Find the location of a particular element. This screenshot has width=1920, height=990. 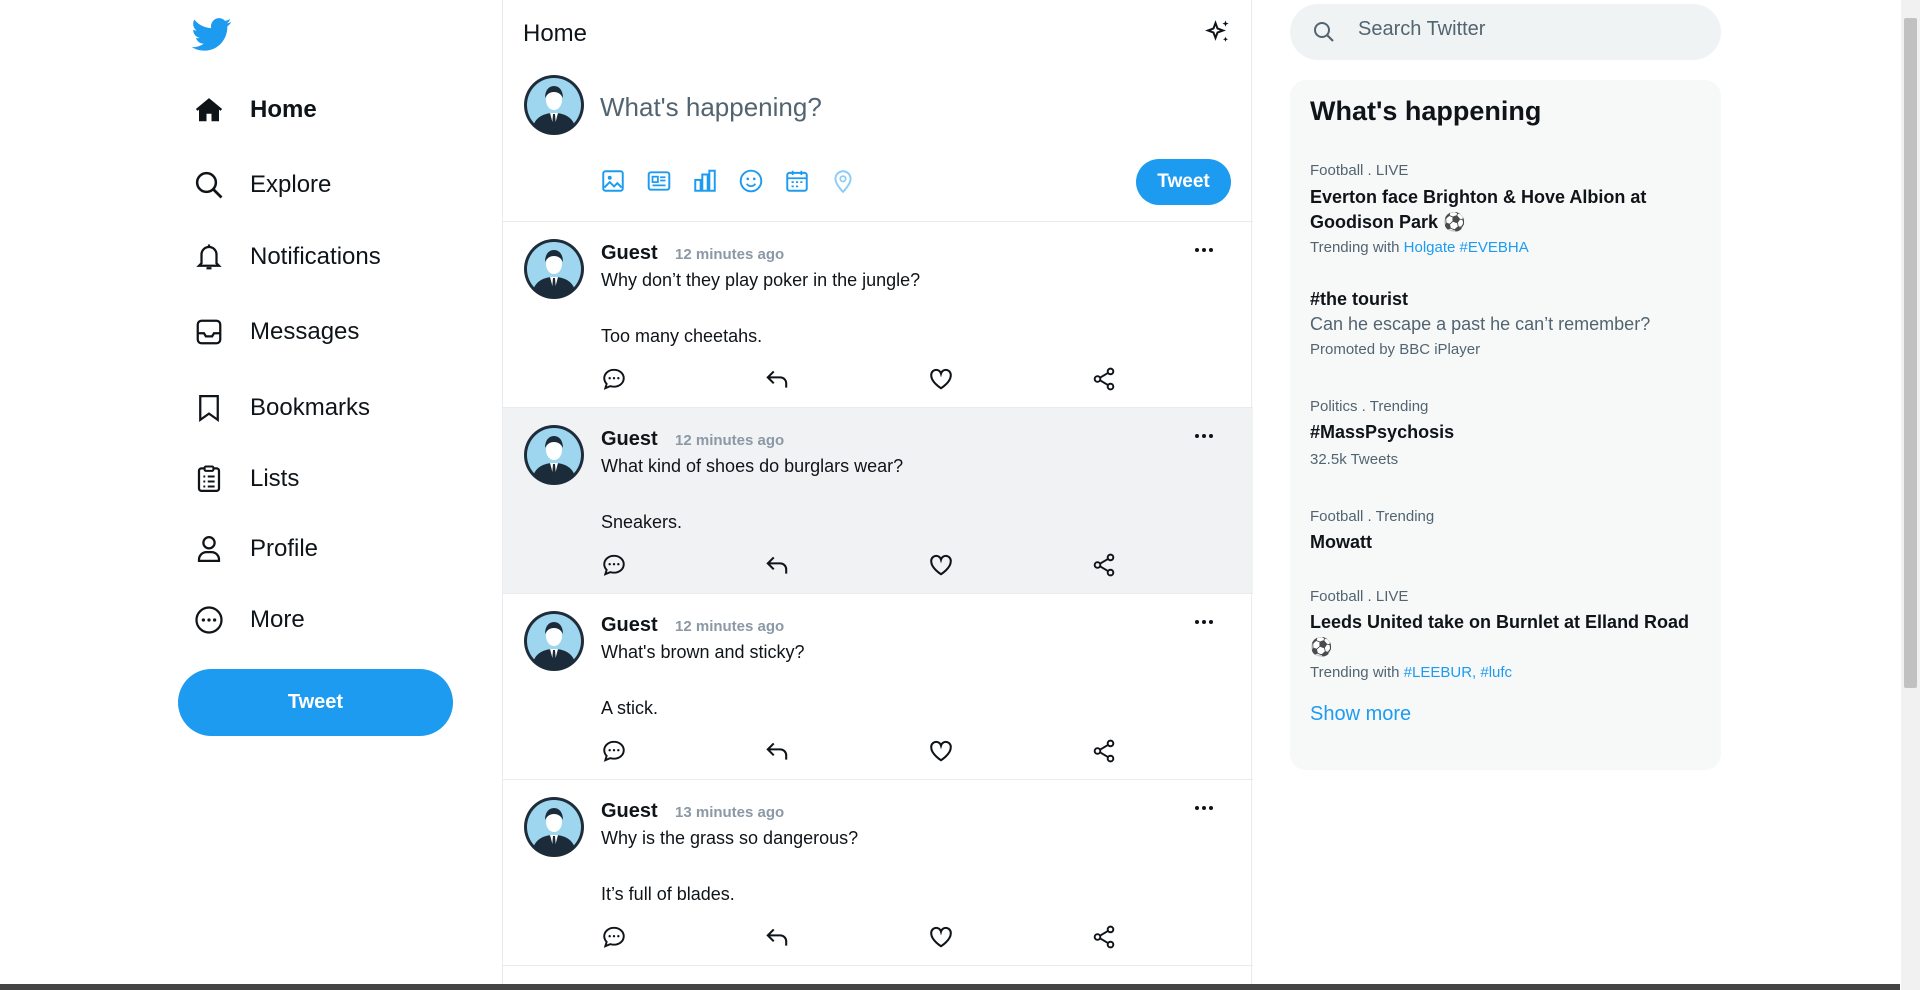

nav-label: More is located at coordinates (277, 619).